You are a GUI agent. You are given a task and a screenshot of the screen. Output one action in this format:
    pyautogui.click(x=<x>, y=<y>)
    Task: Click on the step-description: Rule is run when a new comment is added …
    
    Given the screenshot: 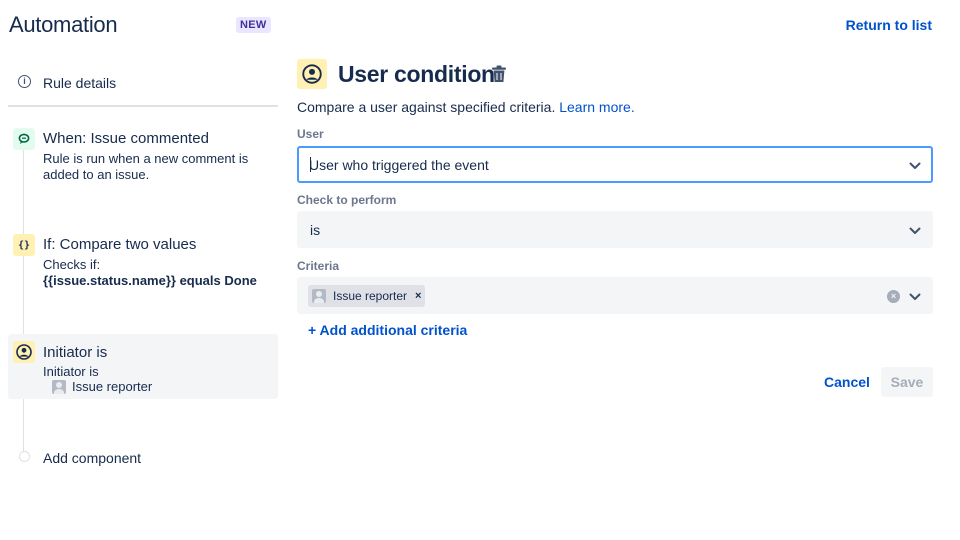 What is the action you would take?
    pyautogui.click(x=146, y=166)
    